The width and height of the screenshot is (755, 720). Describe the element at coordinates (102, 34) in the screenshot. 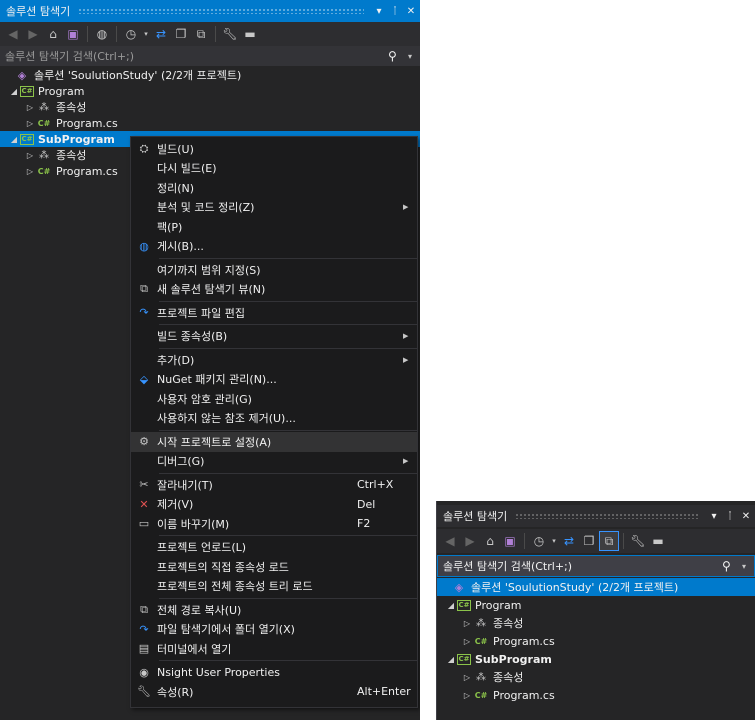

I see `globe-icon: ◍` at that location.